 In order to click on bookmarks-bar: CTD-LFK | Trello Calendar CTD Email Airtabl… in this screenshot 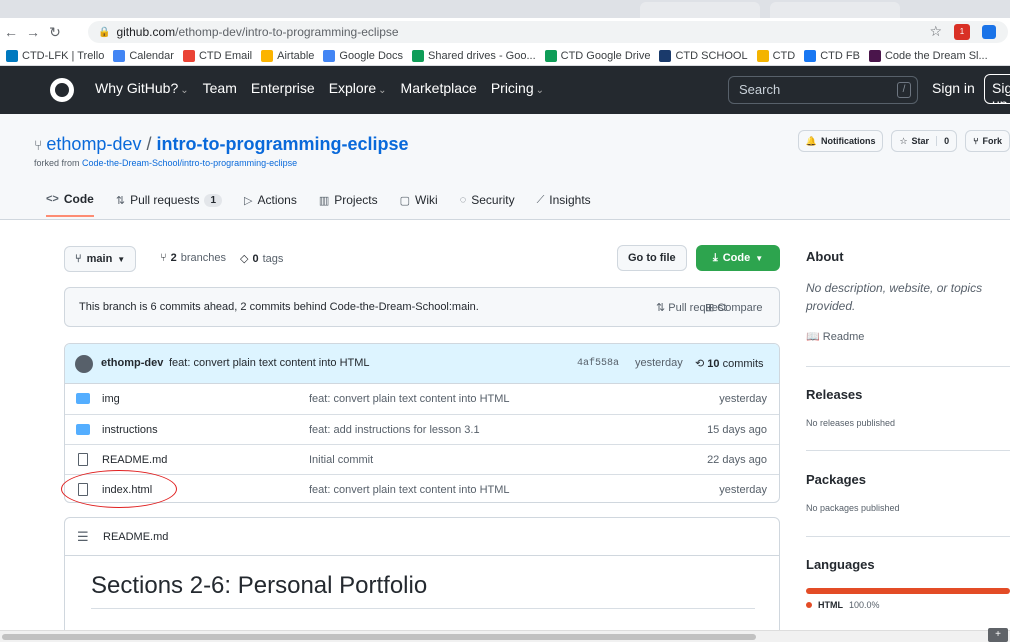, I will do `click(505, 56)`.